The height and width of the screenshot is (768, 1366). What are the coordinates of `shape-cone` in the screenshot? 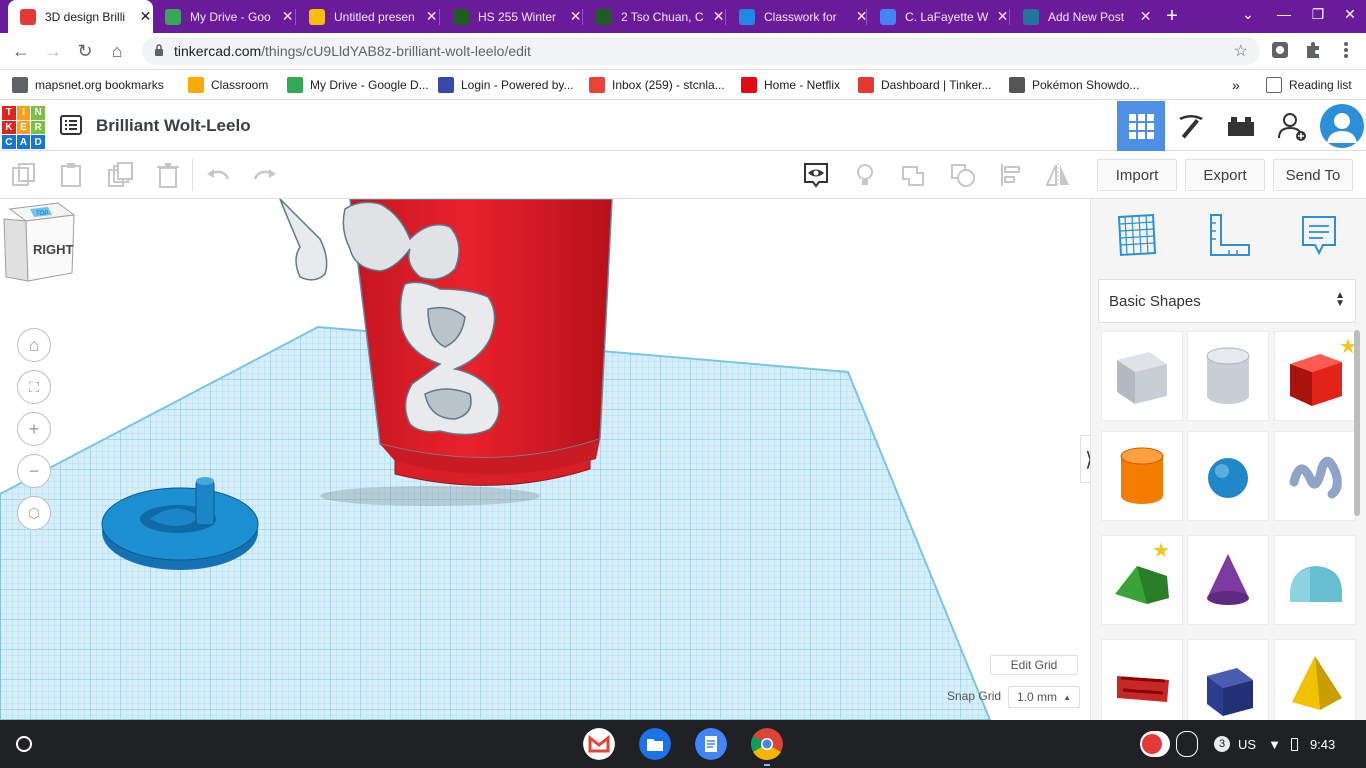 It's located at (1228, 580).